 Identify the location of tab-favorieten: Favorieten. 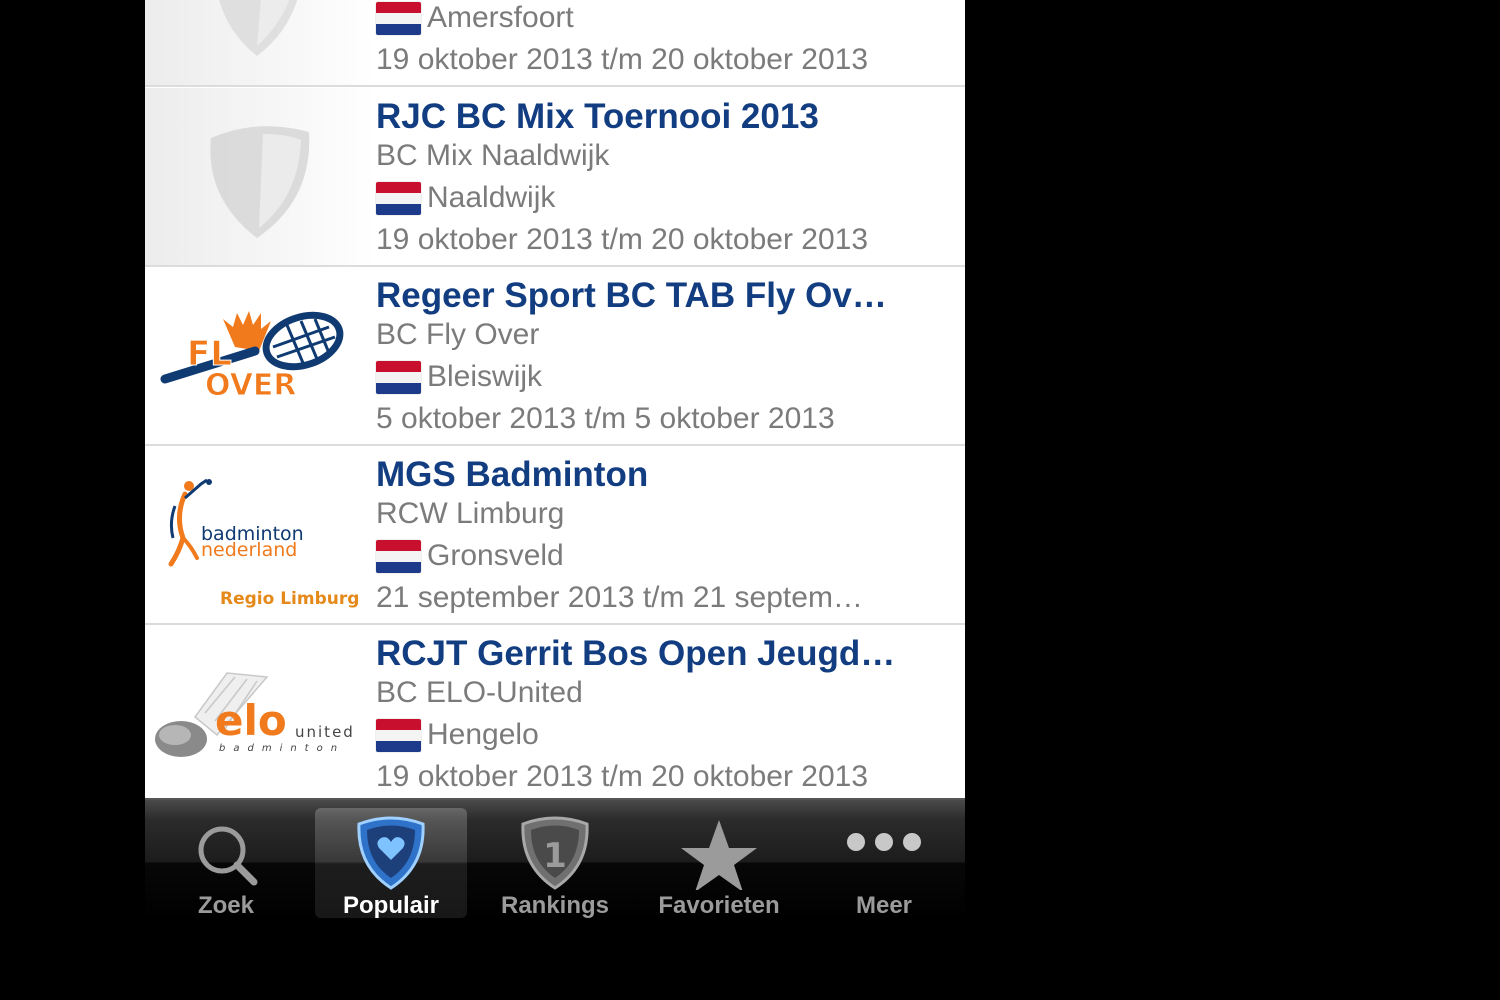
(719, 863).